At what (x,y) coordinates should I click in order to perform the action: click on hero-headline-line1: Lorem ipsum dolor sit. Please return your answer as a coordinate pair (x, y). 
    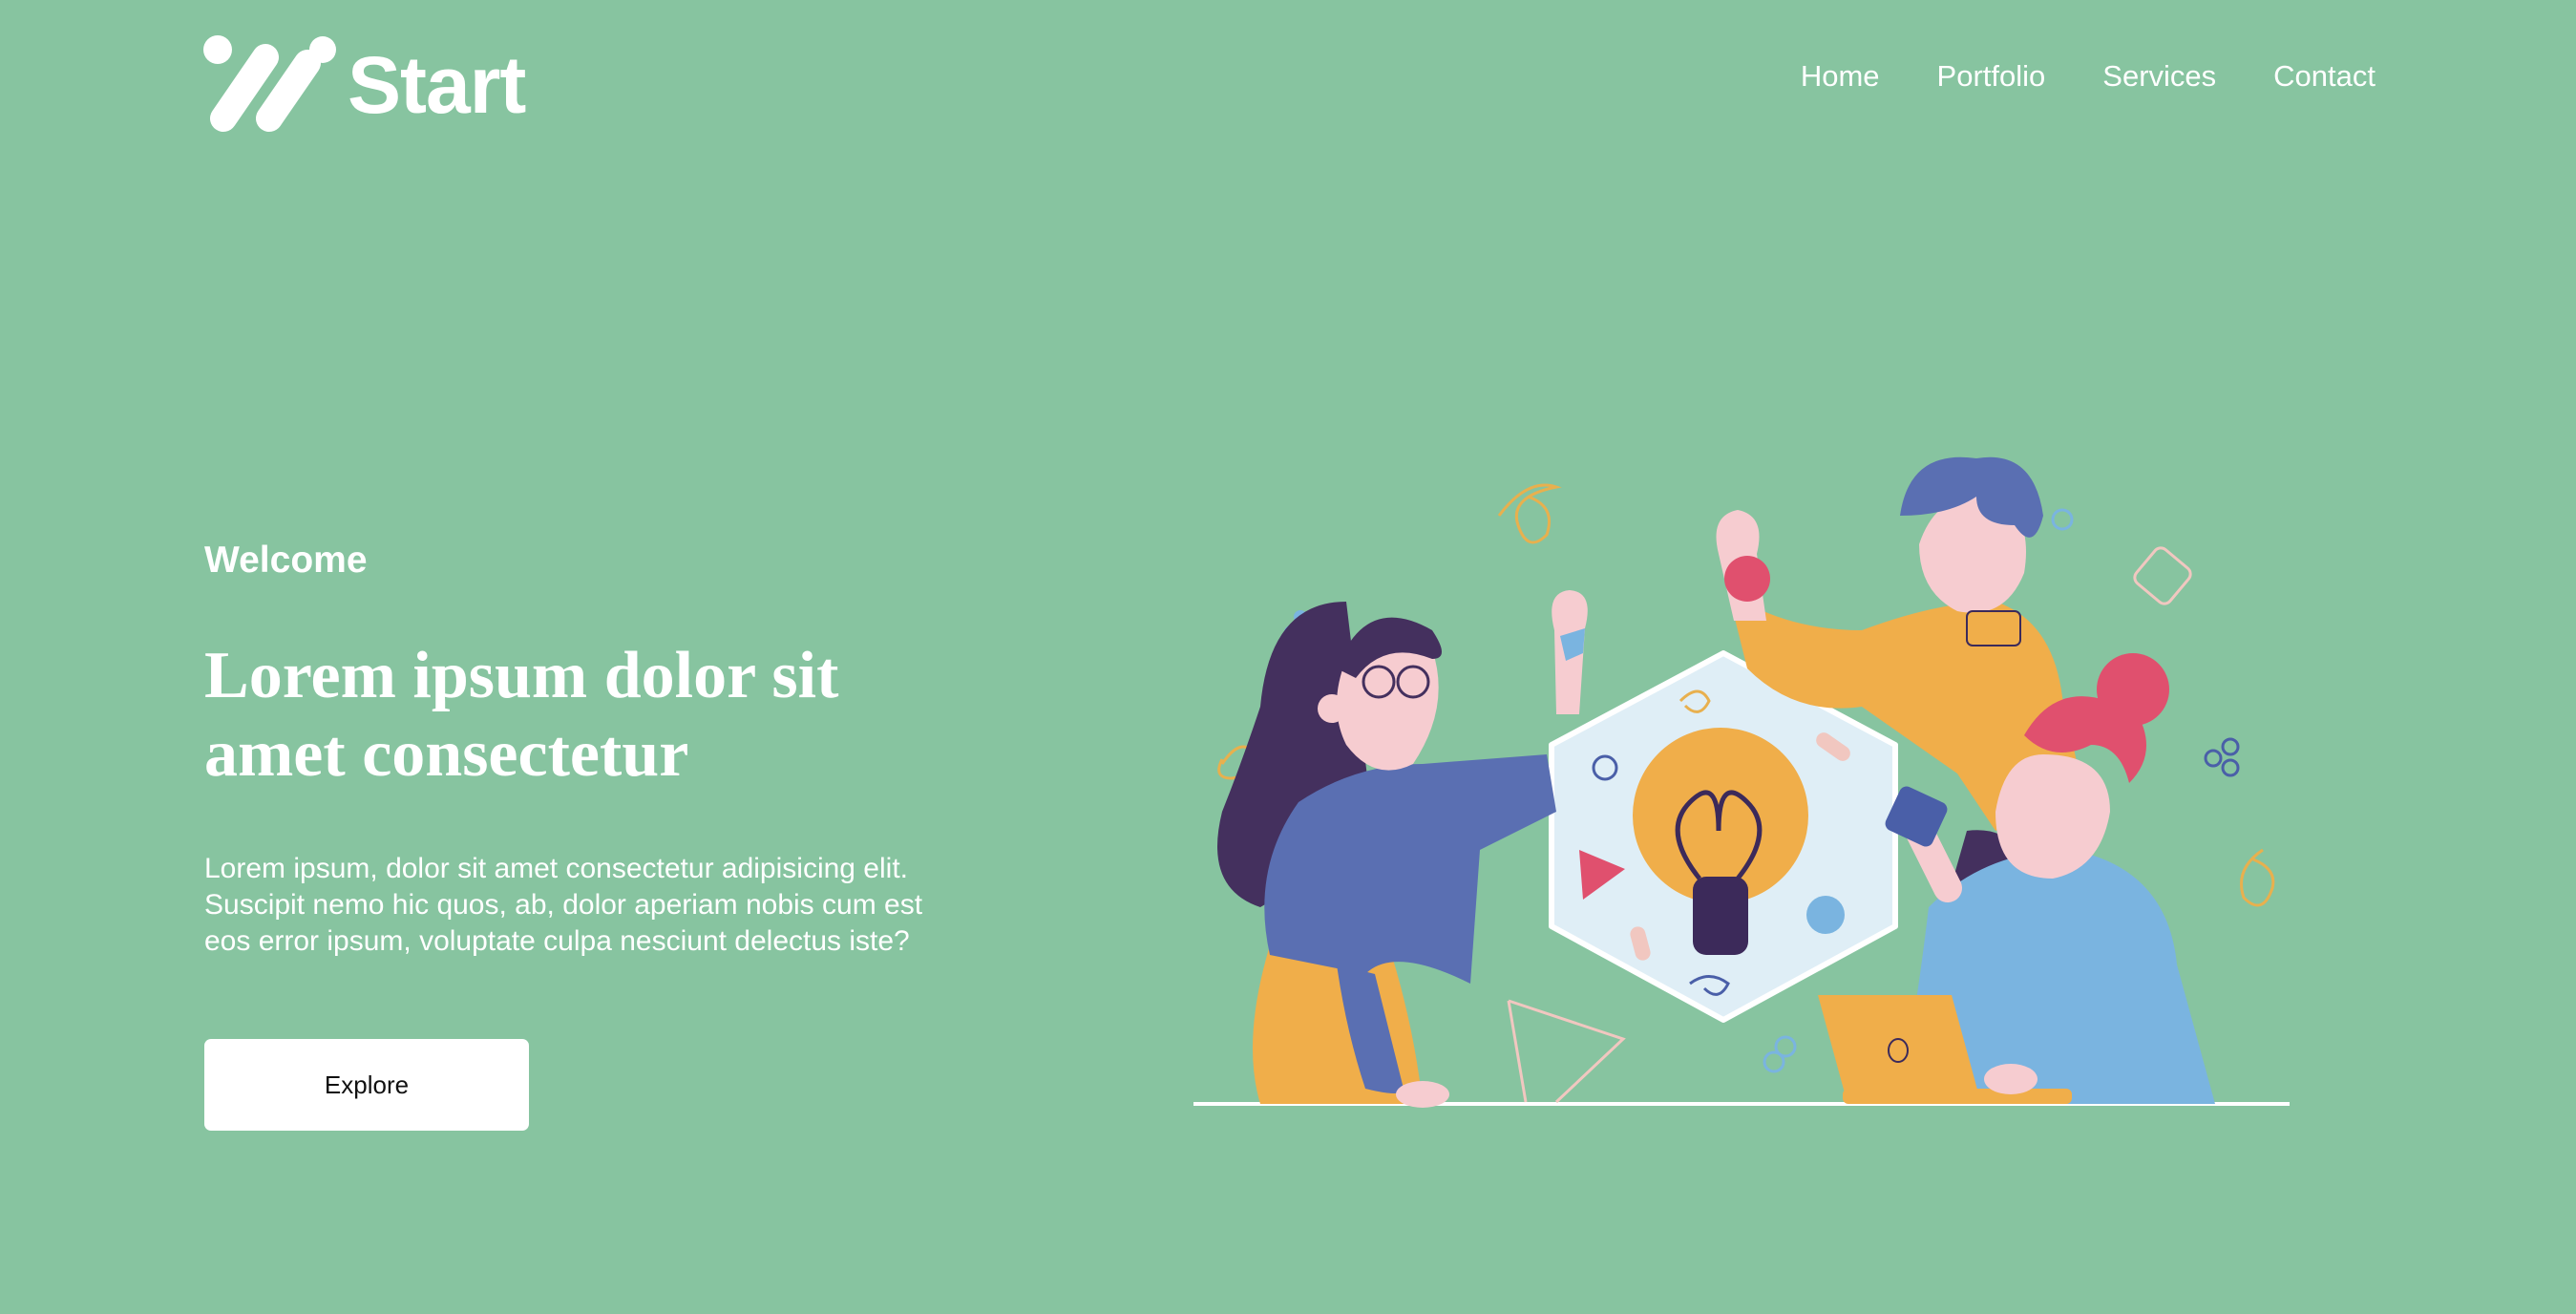
    Looking at the image, I should click on (521, 675).